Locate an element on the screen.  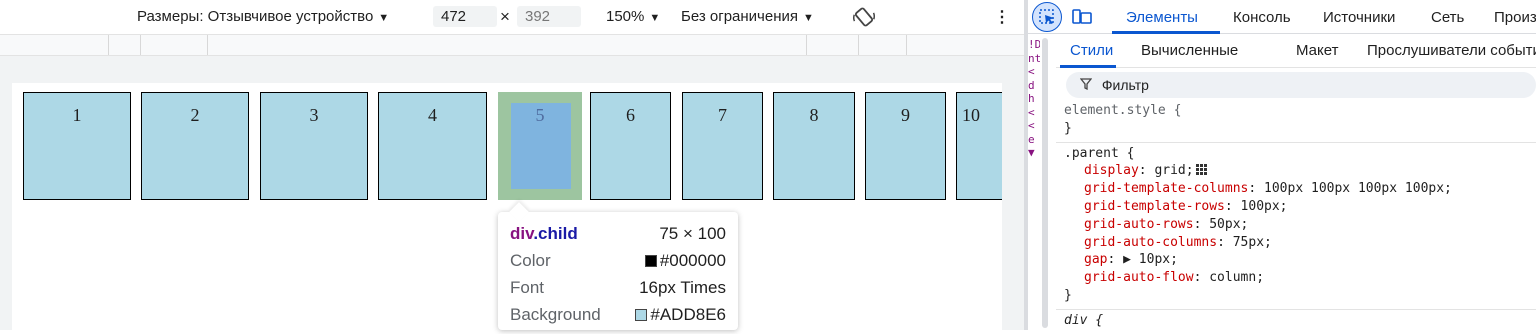
grid-cell-label: 5 is located at coordinates (540, 115).